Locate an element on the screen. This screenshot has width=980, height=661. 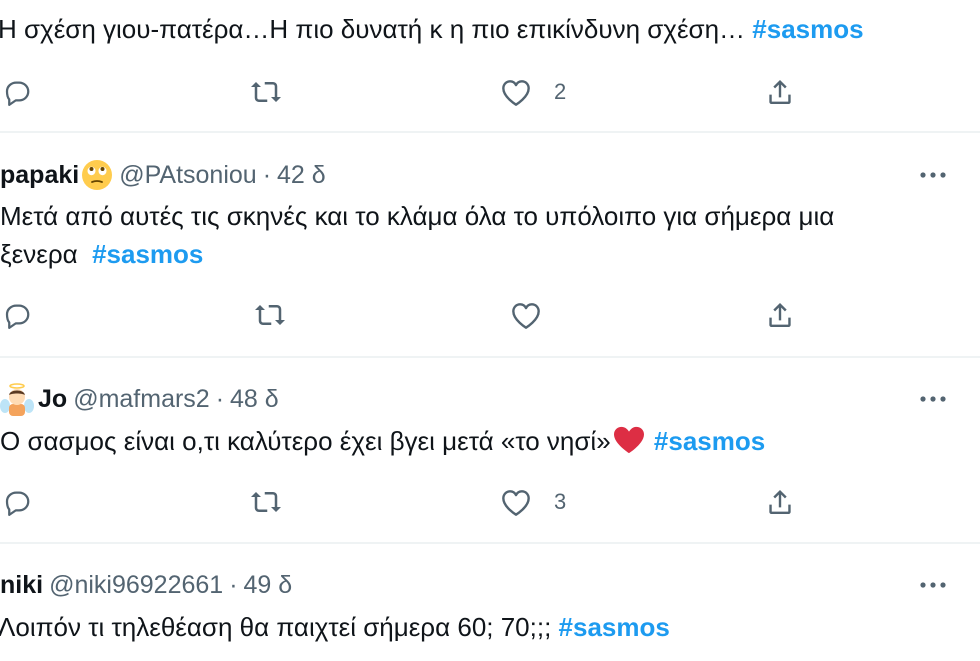
like-count: 3 is located at coordinates (560, 501).